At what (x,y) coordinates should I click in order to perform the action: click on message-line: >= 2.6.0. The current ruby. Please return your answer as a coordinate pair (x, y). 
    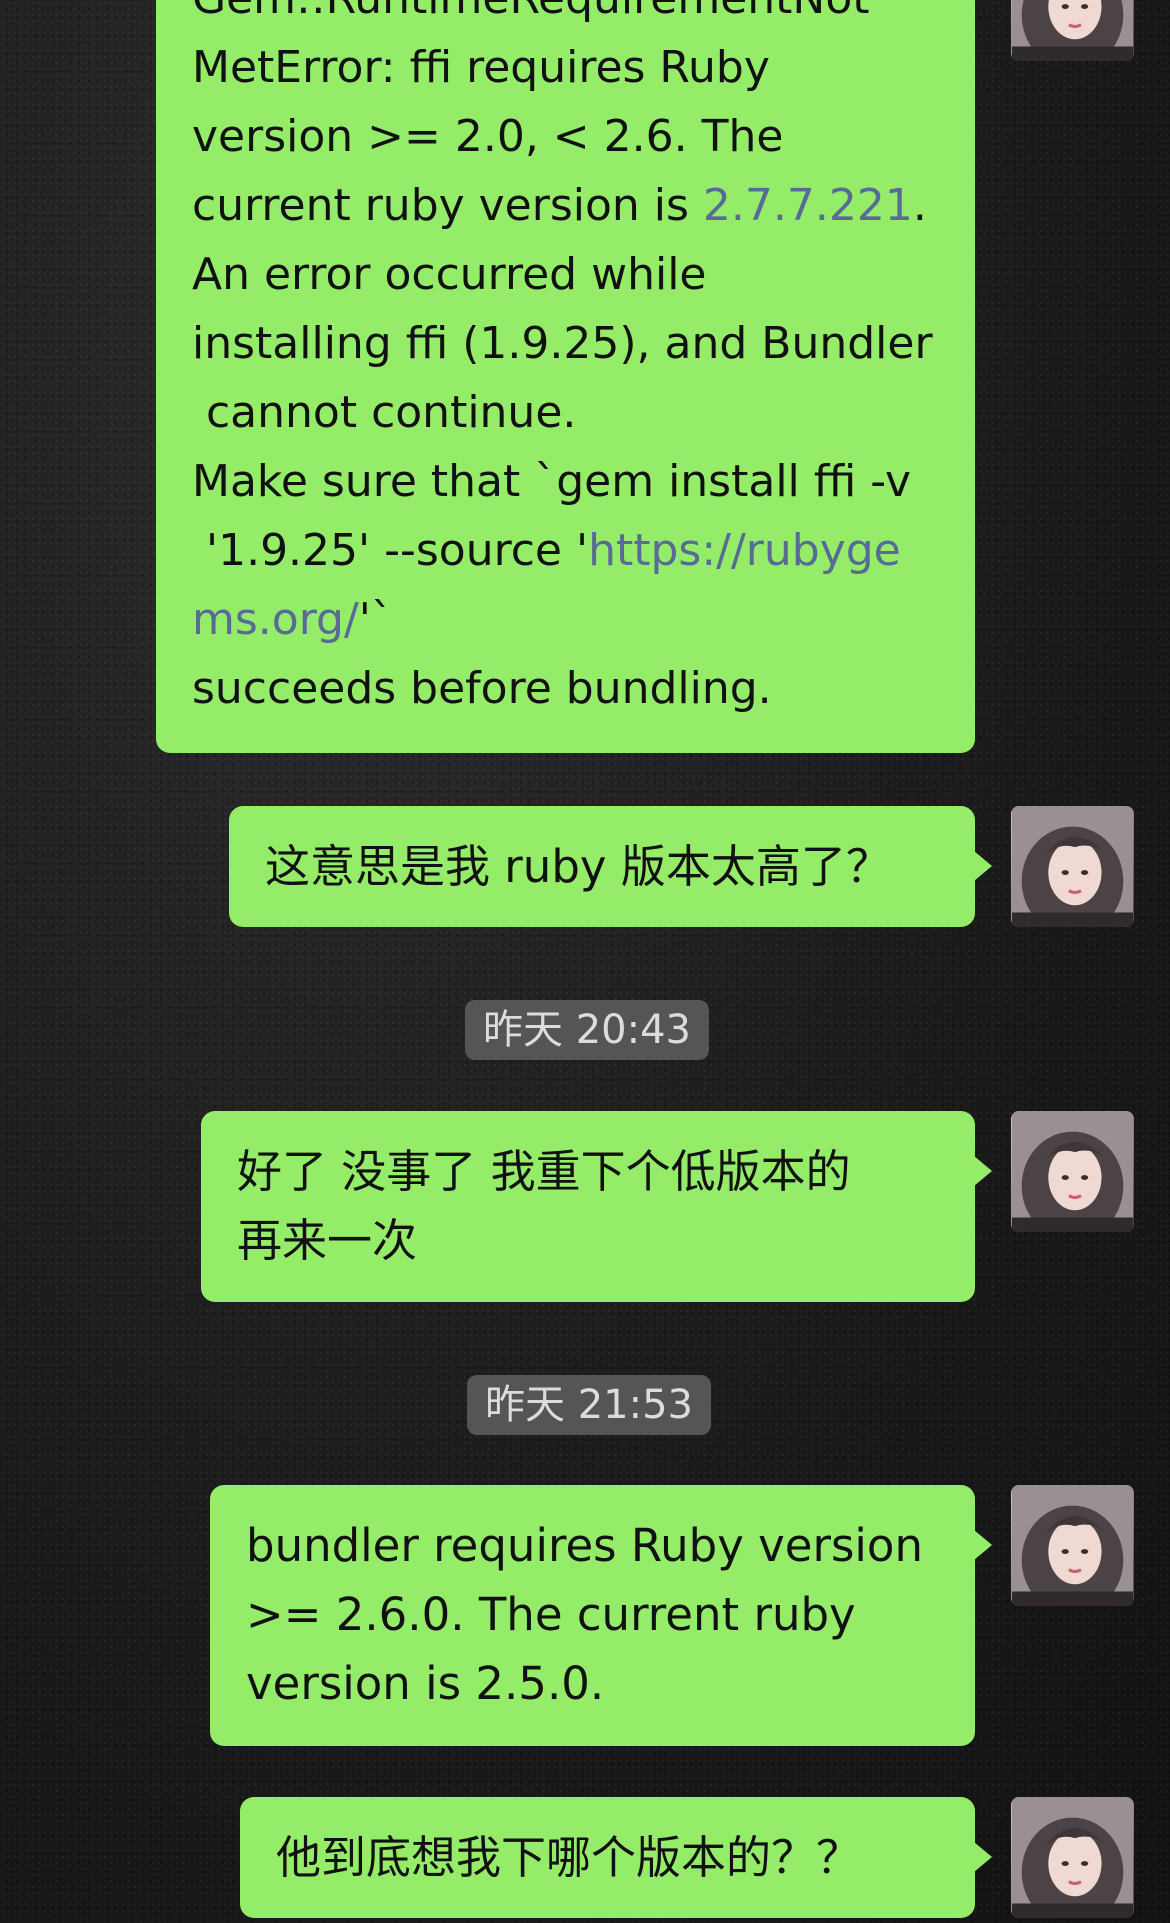
    Looking at the image, I should click on (592, 1614).